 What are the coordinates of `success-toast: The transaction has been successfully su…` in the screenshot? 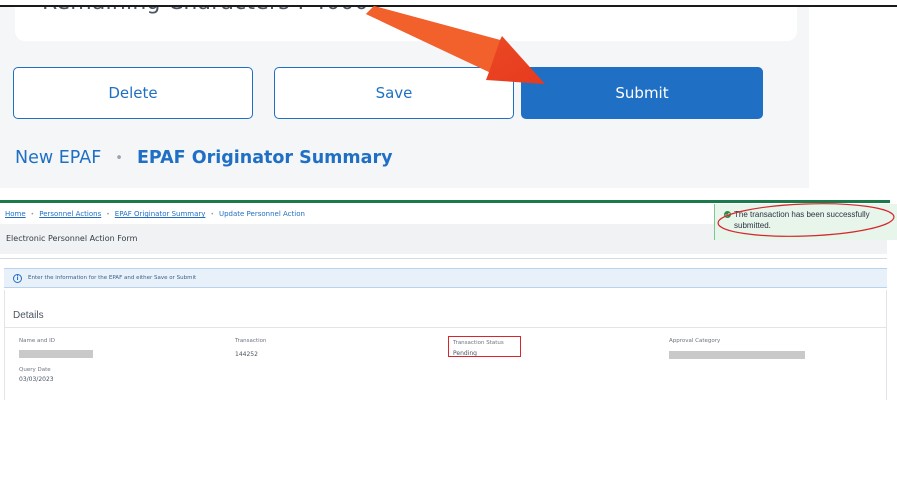 It's located at (805, 222).